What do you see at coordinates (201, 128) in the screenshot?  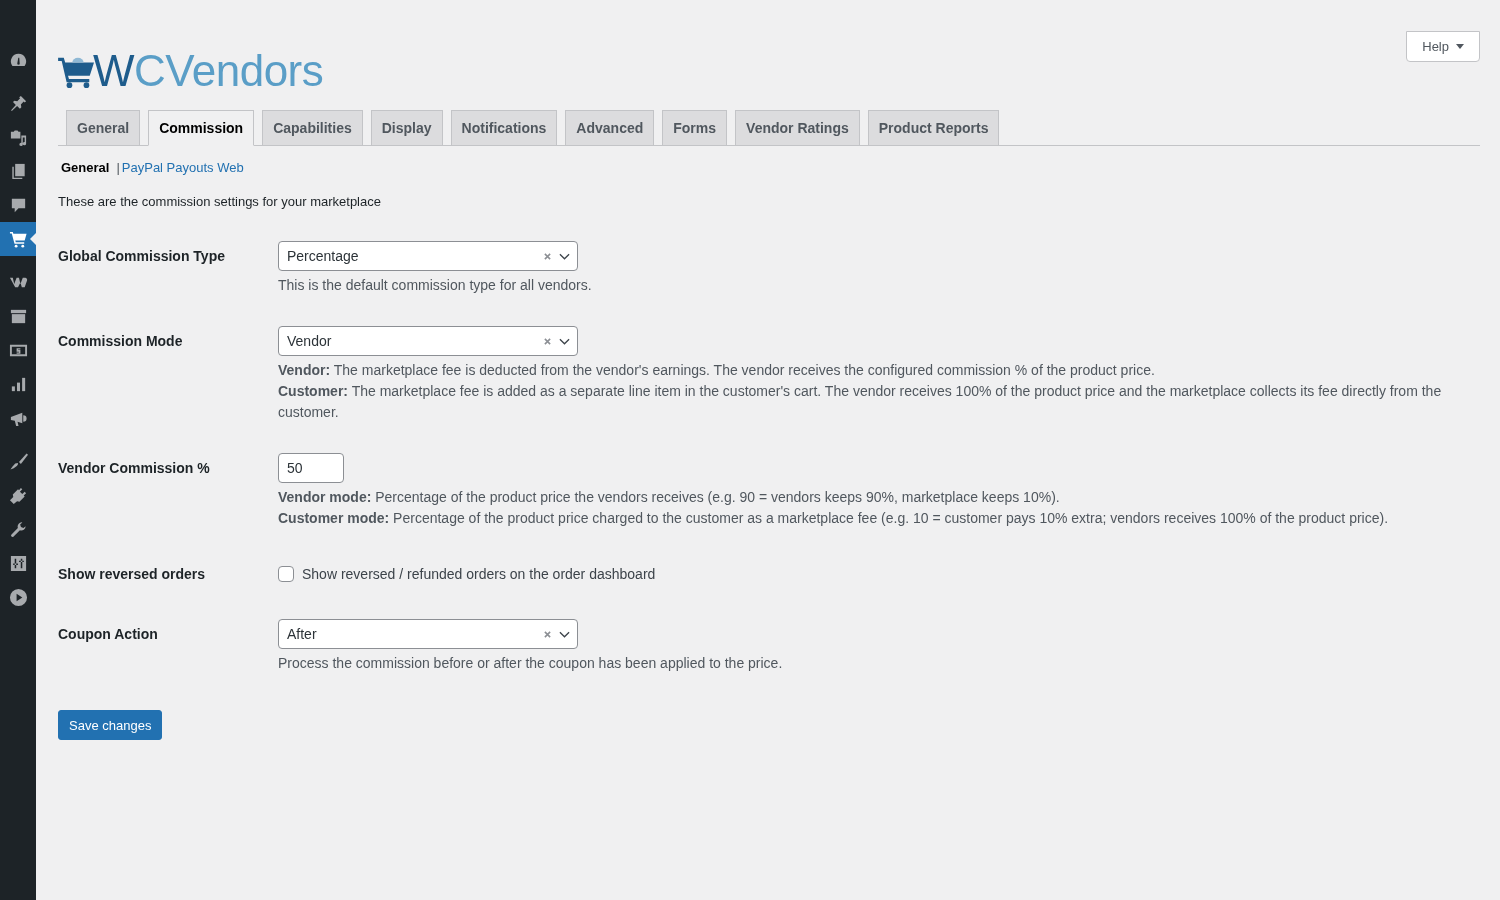 I see `settings-tab: Commission` at bounding box center [201, 128].